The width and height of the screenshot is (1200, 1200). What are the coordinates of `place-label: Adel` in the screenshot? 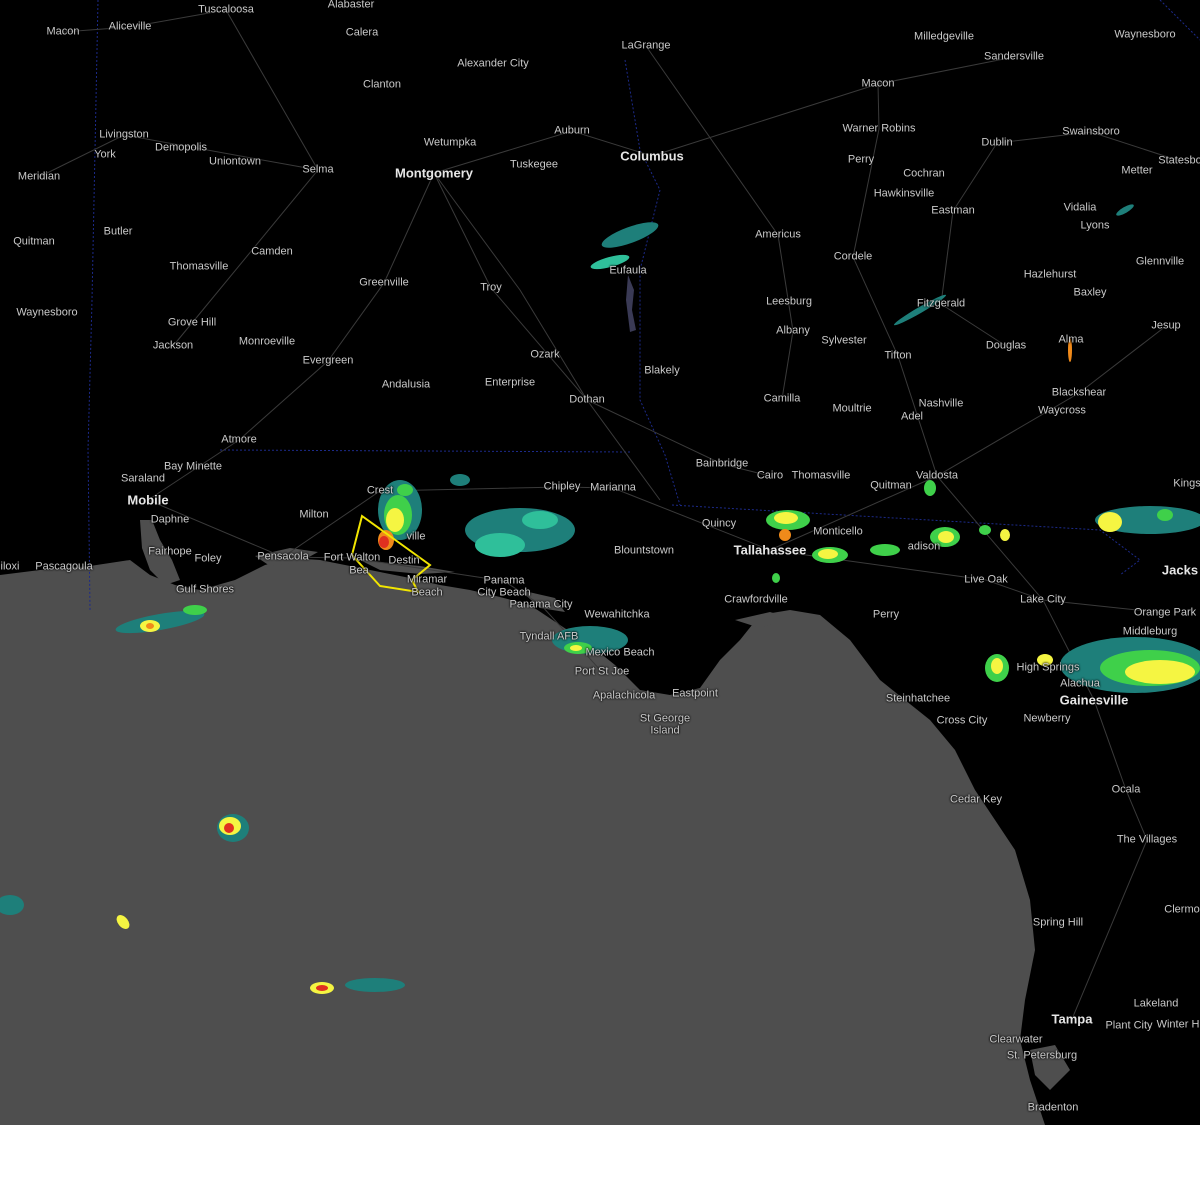 It's located at (912, 416).